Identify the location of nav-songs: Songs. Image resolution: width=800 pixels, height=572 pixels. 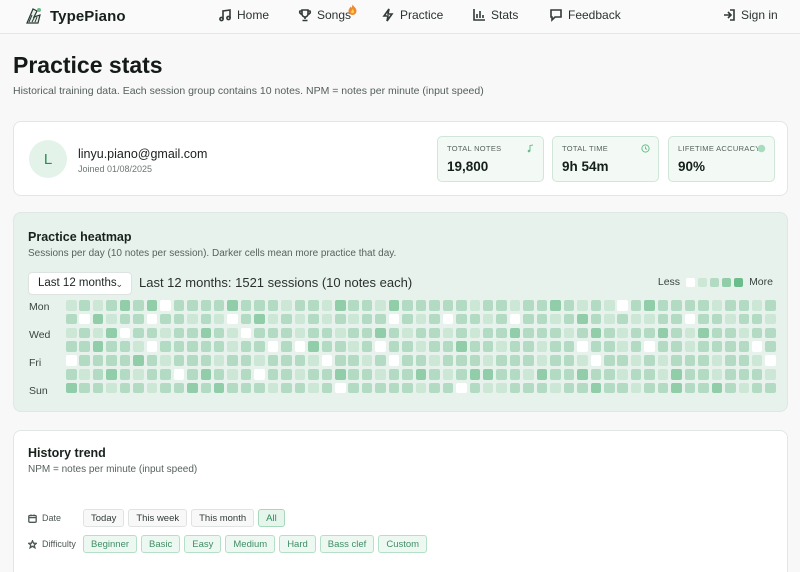
(324, 15).